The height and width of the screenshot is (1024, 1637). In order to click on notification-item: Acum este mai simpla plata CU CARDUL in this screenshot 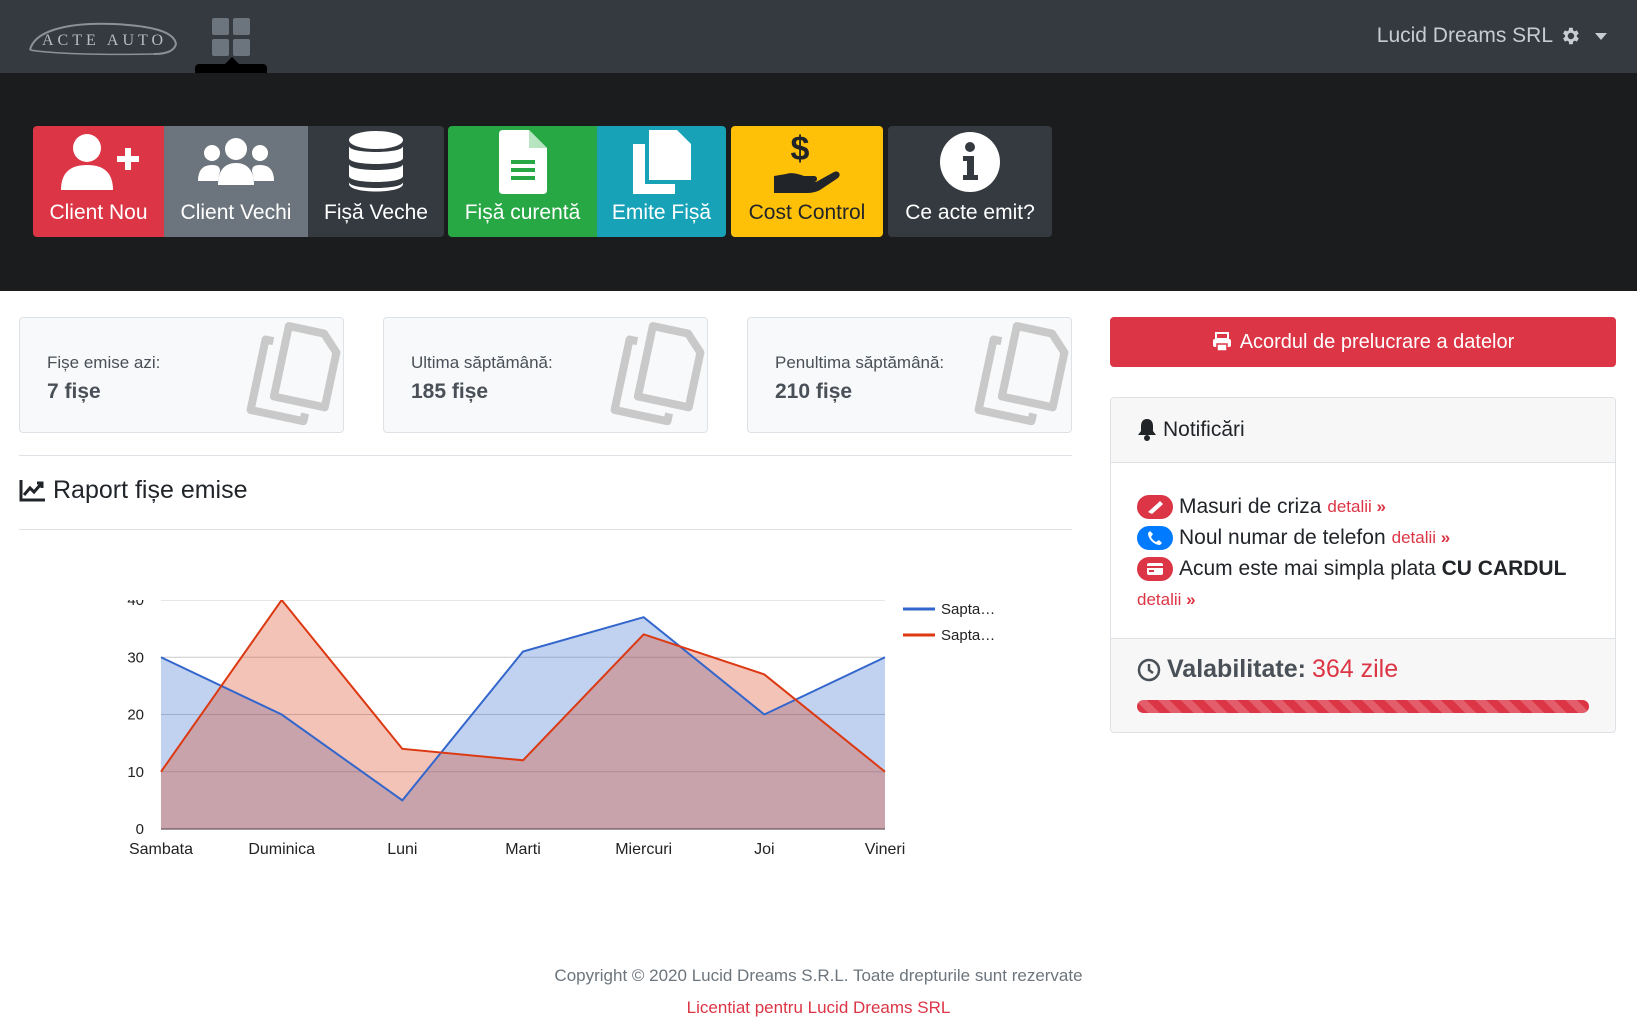, I will do `click(1363, 568)`.